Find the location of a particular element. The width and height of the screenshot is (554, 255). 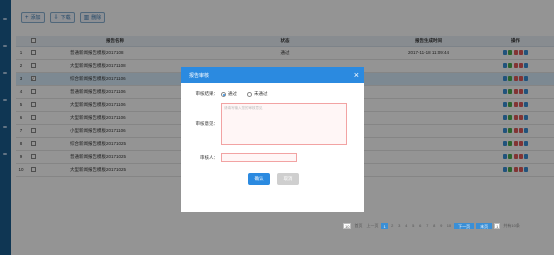

confirm-button: 确认 is located at coordinates (259, 179).